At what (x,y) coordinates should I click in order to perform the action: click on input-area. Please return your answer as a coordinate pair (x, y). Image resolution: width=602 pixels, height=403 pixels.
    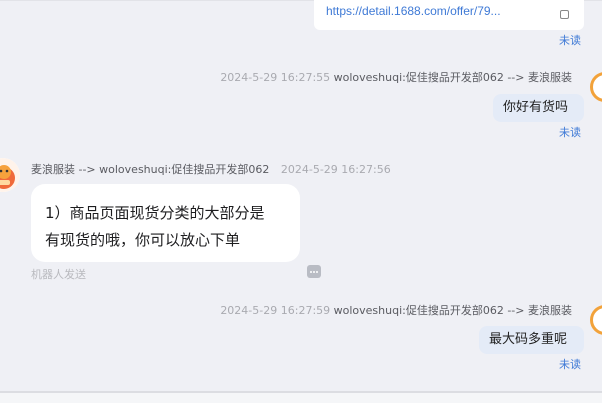
    Looking at the image, I should click on (301, 398).